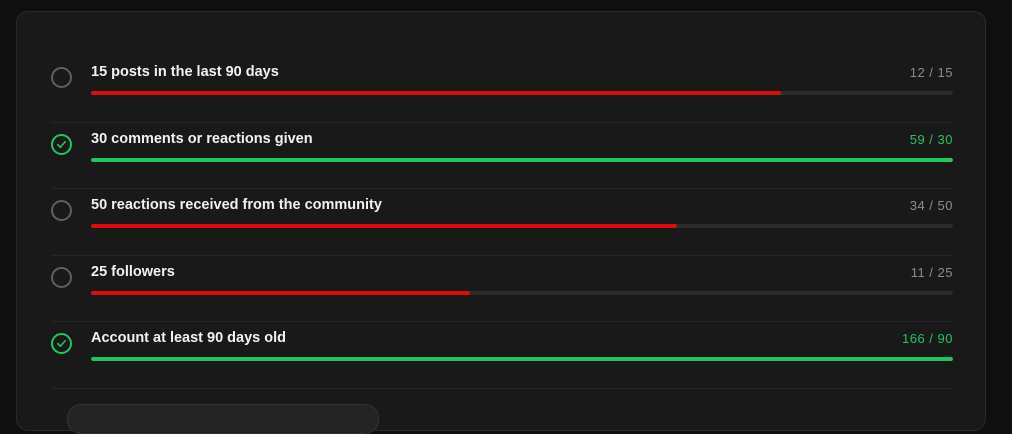 This screenshot has height=434, width=1012. What do you see at coordinates (185, 72) in the screenshot?
I see `requirement-label: 15 posts in the last 90 days` at bounding box center [185, 72].